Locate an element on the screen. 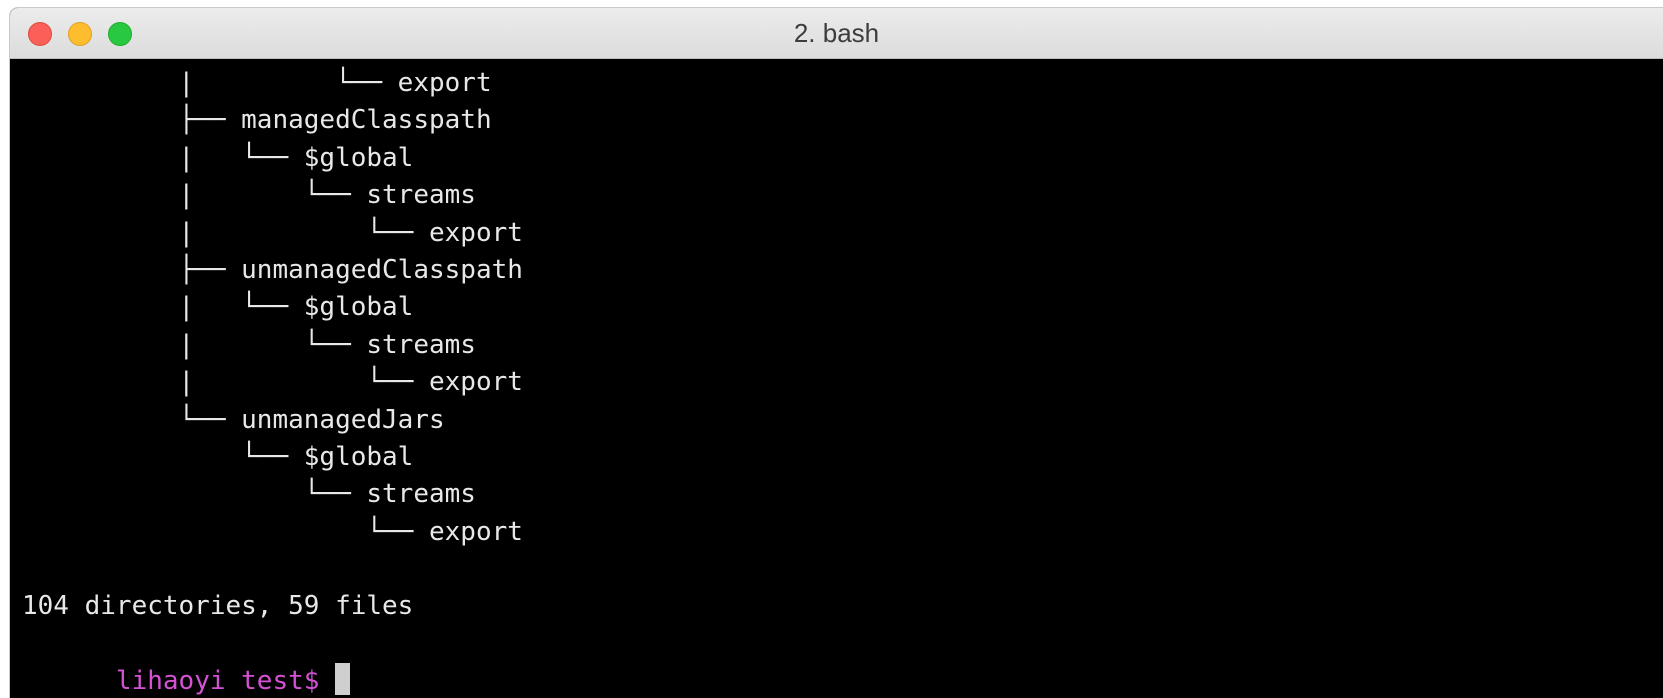 The height and width of the screenshot is (698, 1663). terminal-line: └── streams is located at coordinates (249, 494).